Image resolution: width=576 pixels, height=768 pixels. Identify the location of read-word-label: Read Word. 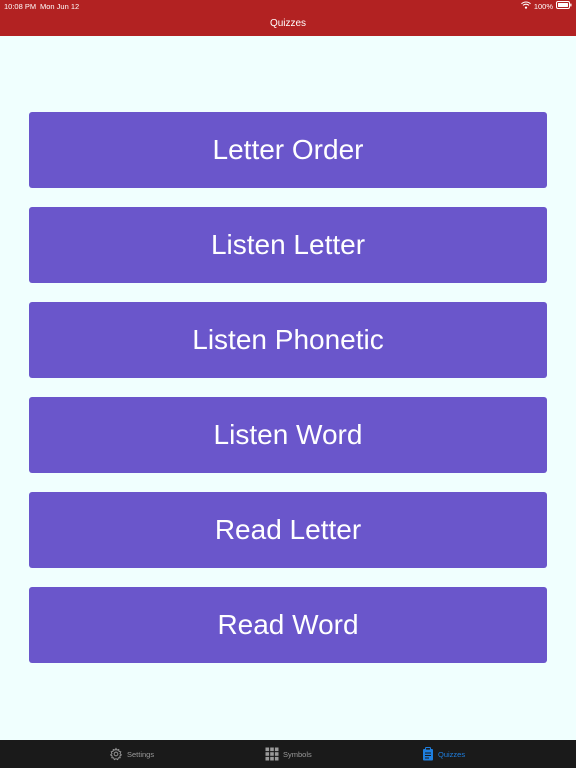
(288, 624).